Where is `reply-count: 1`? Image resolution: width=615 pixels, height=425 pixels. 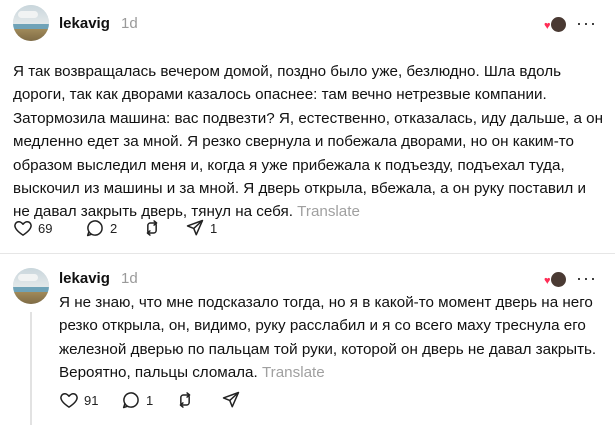 reply-count: 1 is located at coordinates (150, 400).